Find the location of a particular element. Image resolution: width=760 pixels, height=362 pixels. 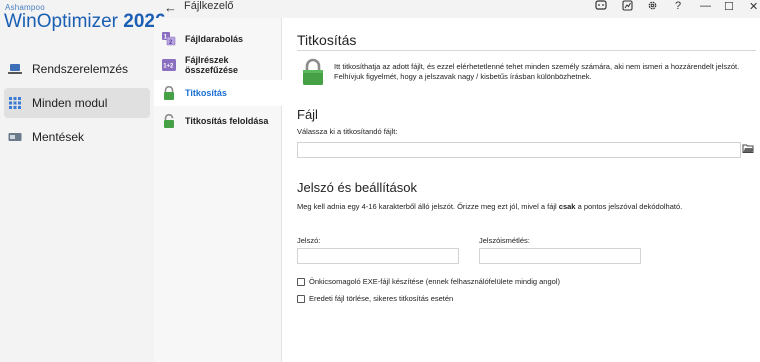

split-icon: 12 is located at coordinates (169, 39).